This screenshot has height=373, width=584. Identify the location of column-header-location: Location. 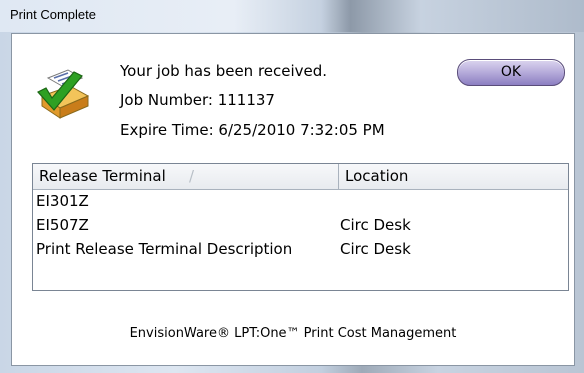
(453, 176).